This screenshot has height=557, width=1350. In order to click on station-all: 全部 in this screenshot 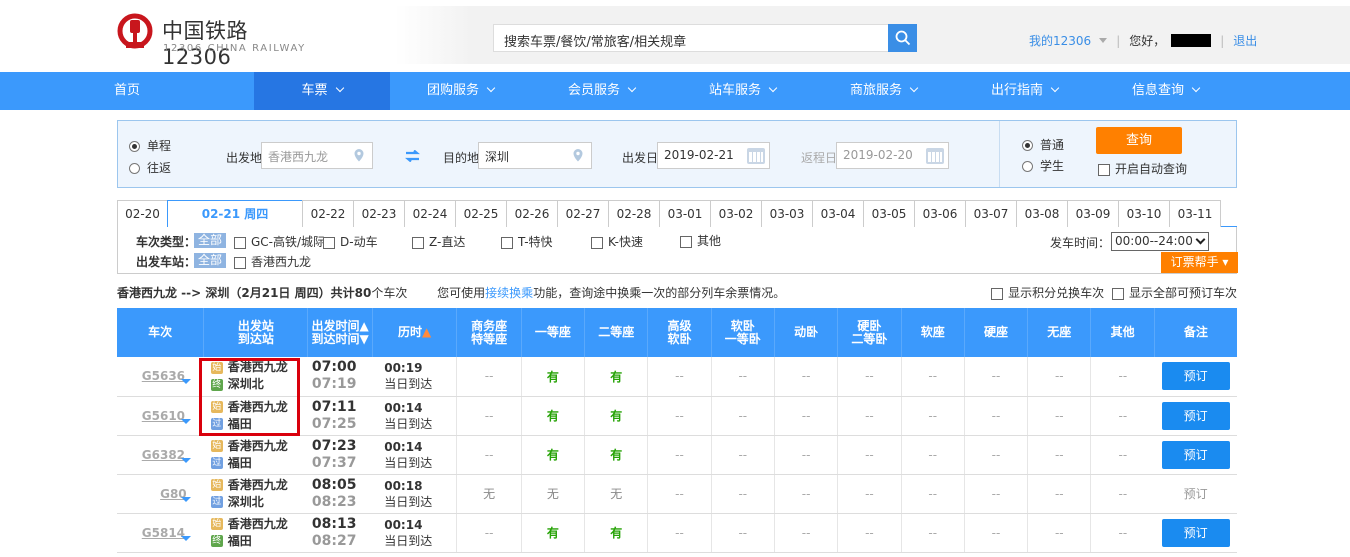, I will do `click(210, 260)`.